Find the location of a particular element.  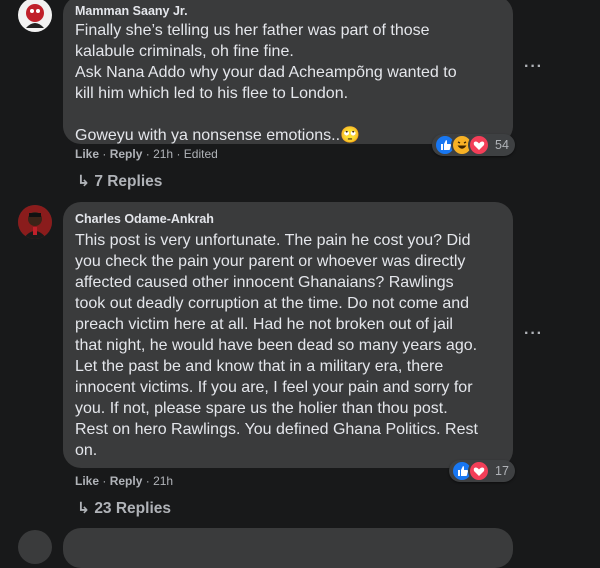

reaction-summary: 17 is located at coordinates (482, 471).